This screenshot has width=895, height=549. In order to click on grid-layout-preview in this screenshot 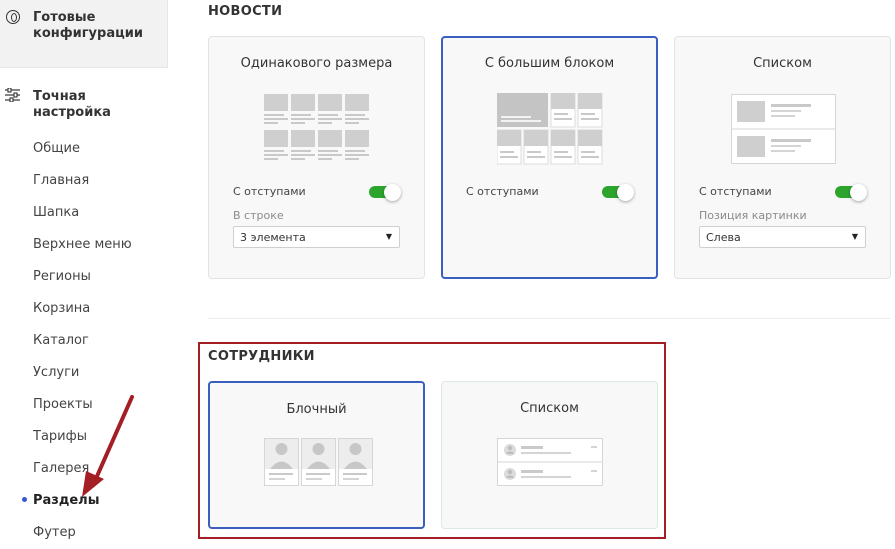, I will do `click(316, 127)`.